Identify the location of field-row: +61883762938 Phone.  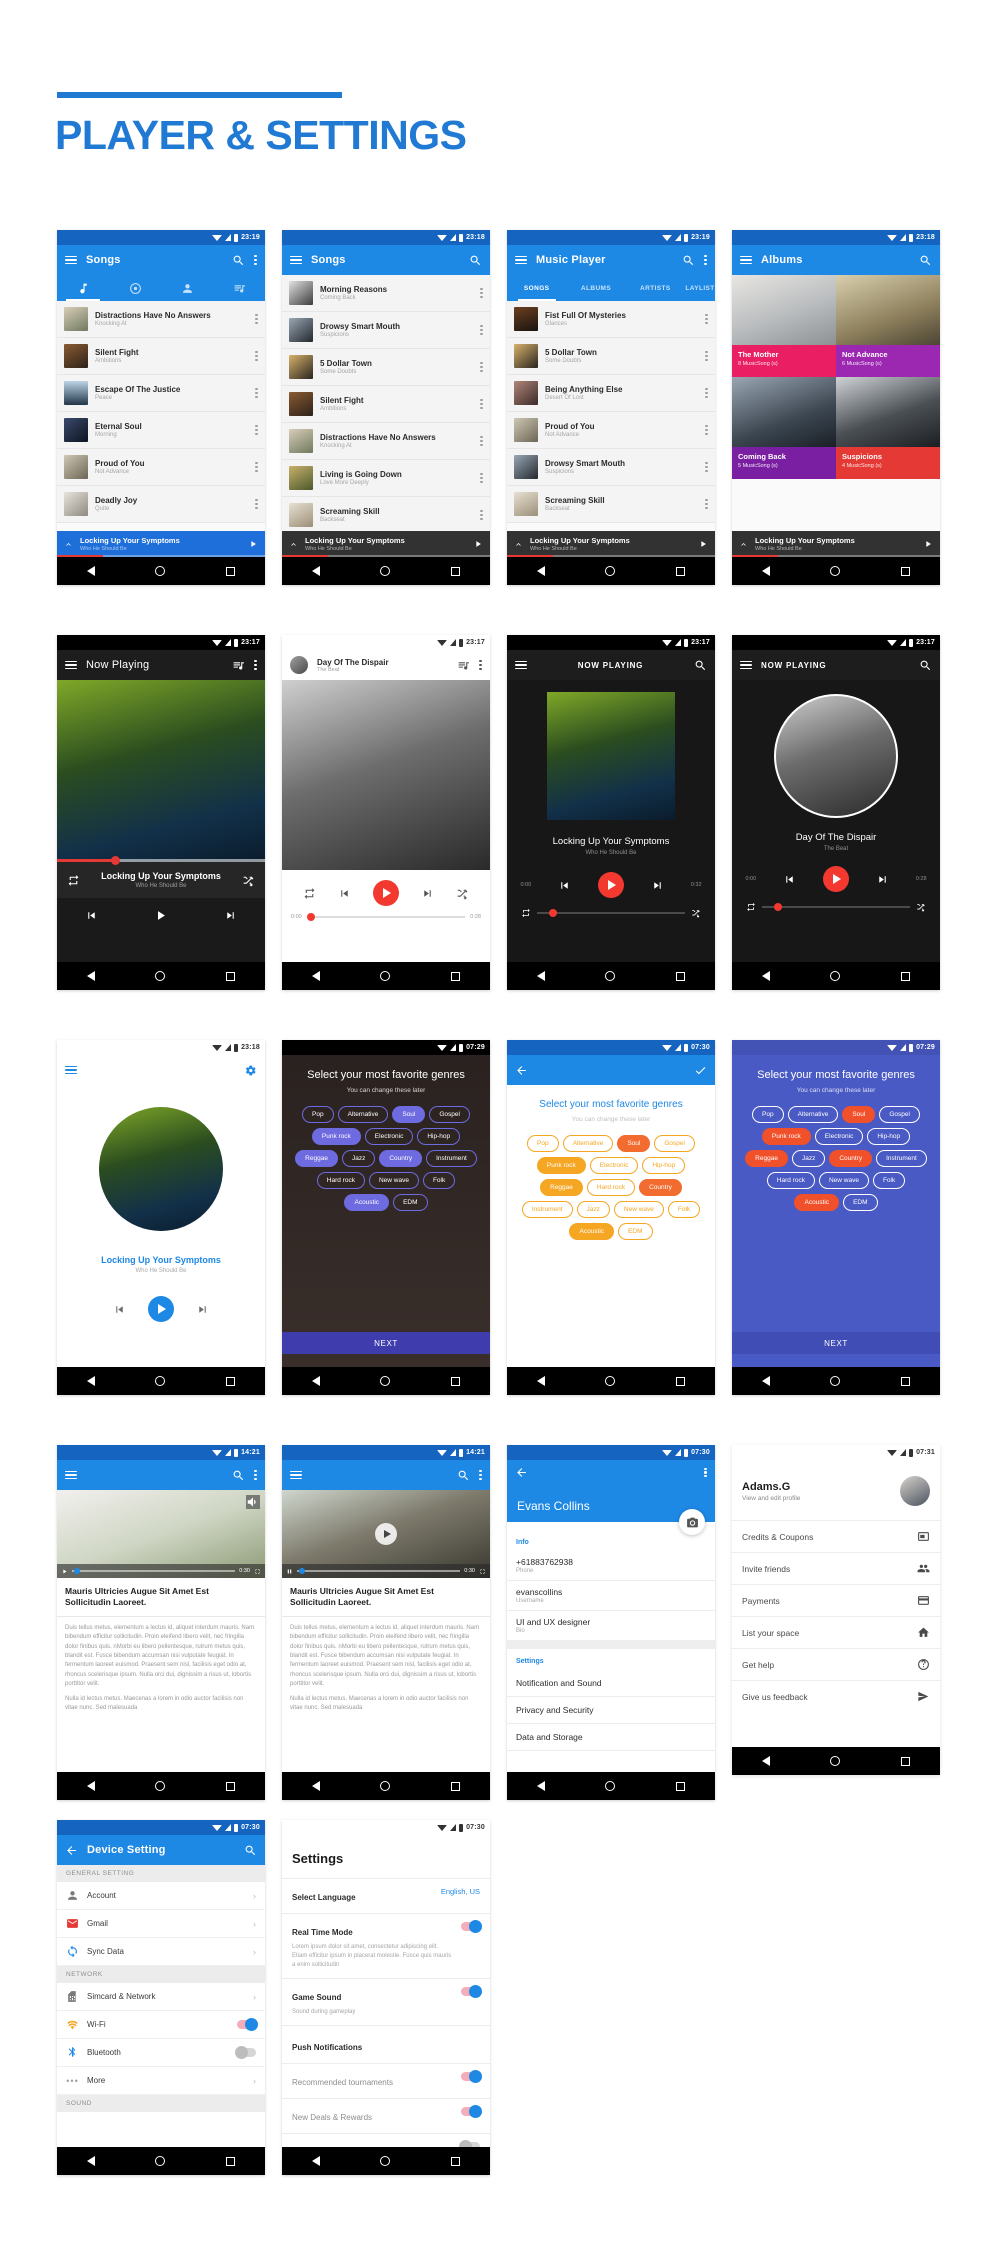
(611, 1566).